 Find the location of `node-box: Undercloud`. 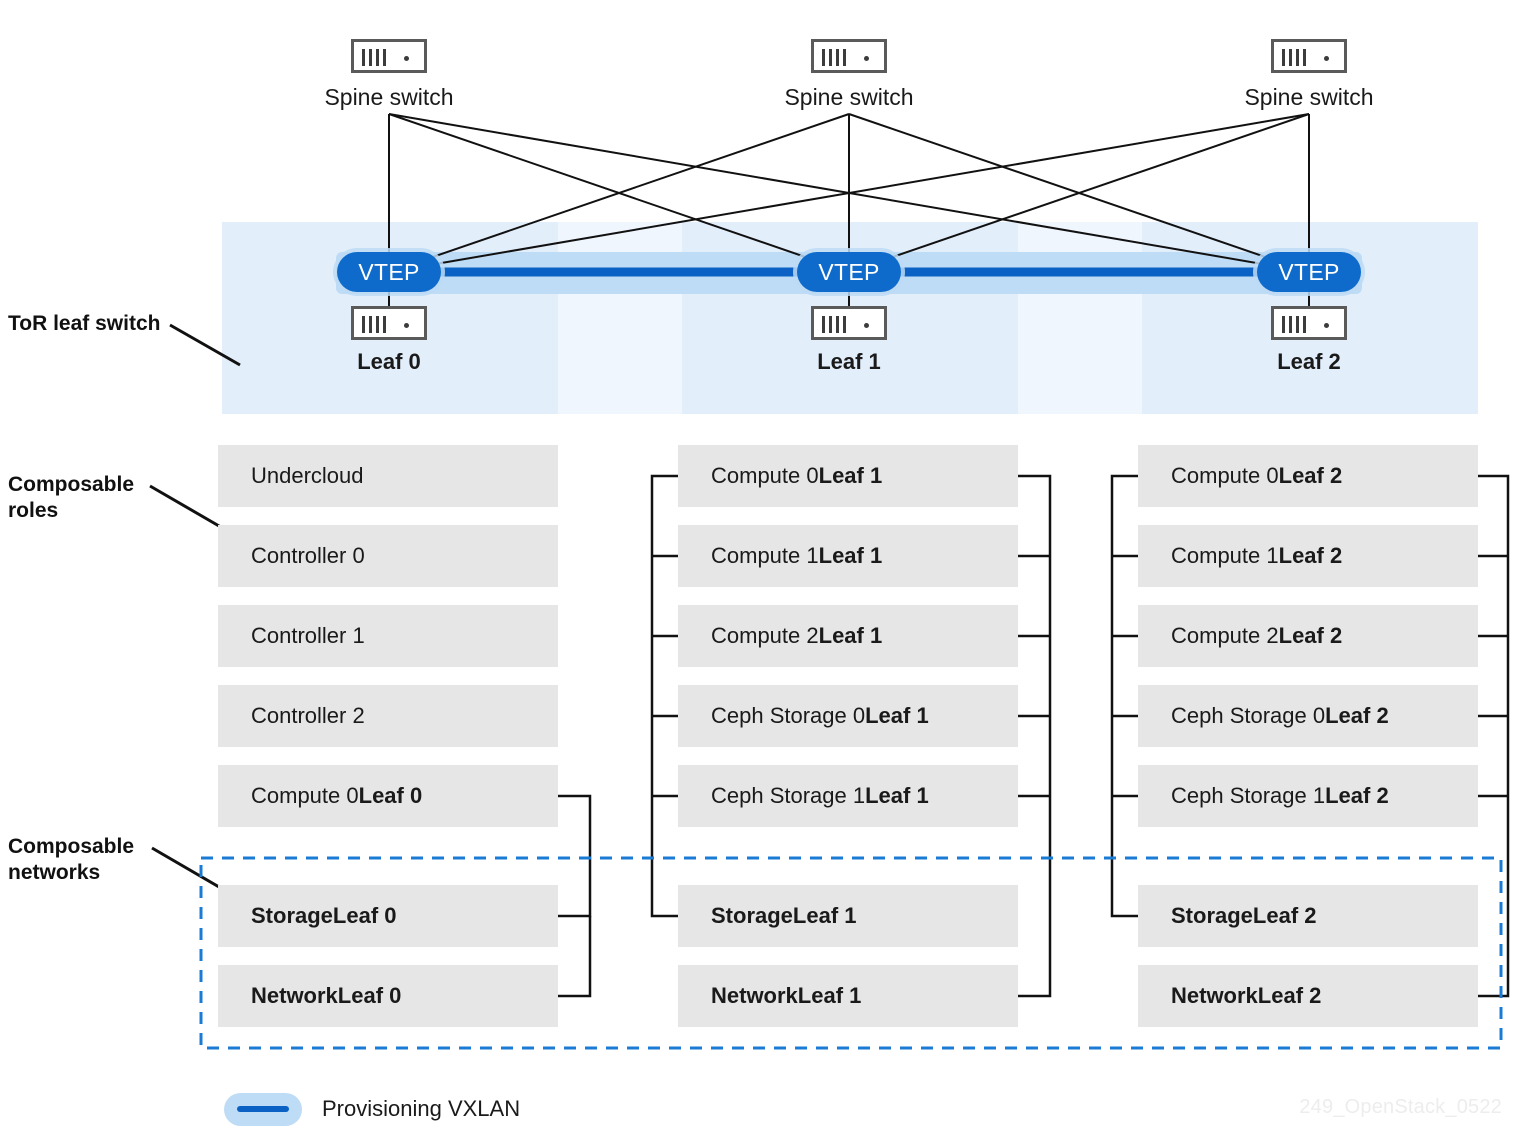

node-box: Undercloud is located at coordinates (388, 476).